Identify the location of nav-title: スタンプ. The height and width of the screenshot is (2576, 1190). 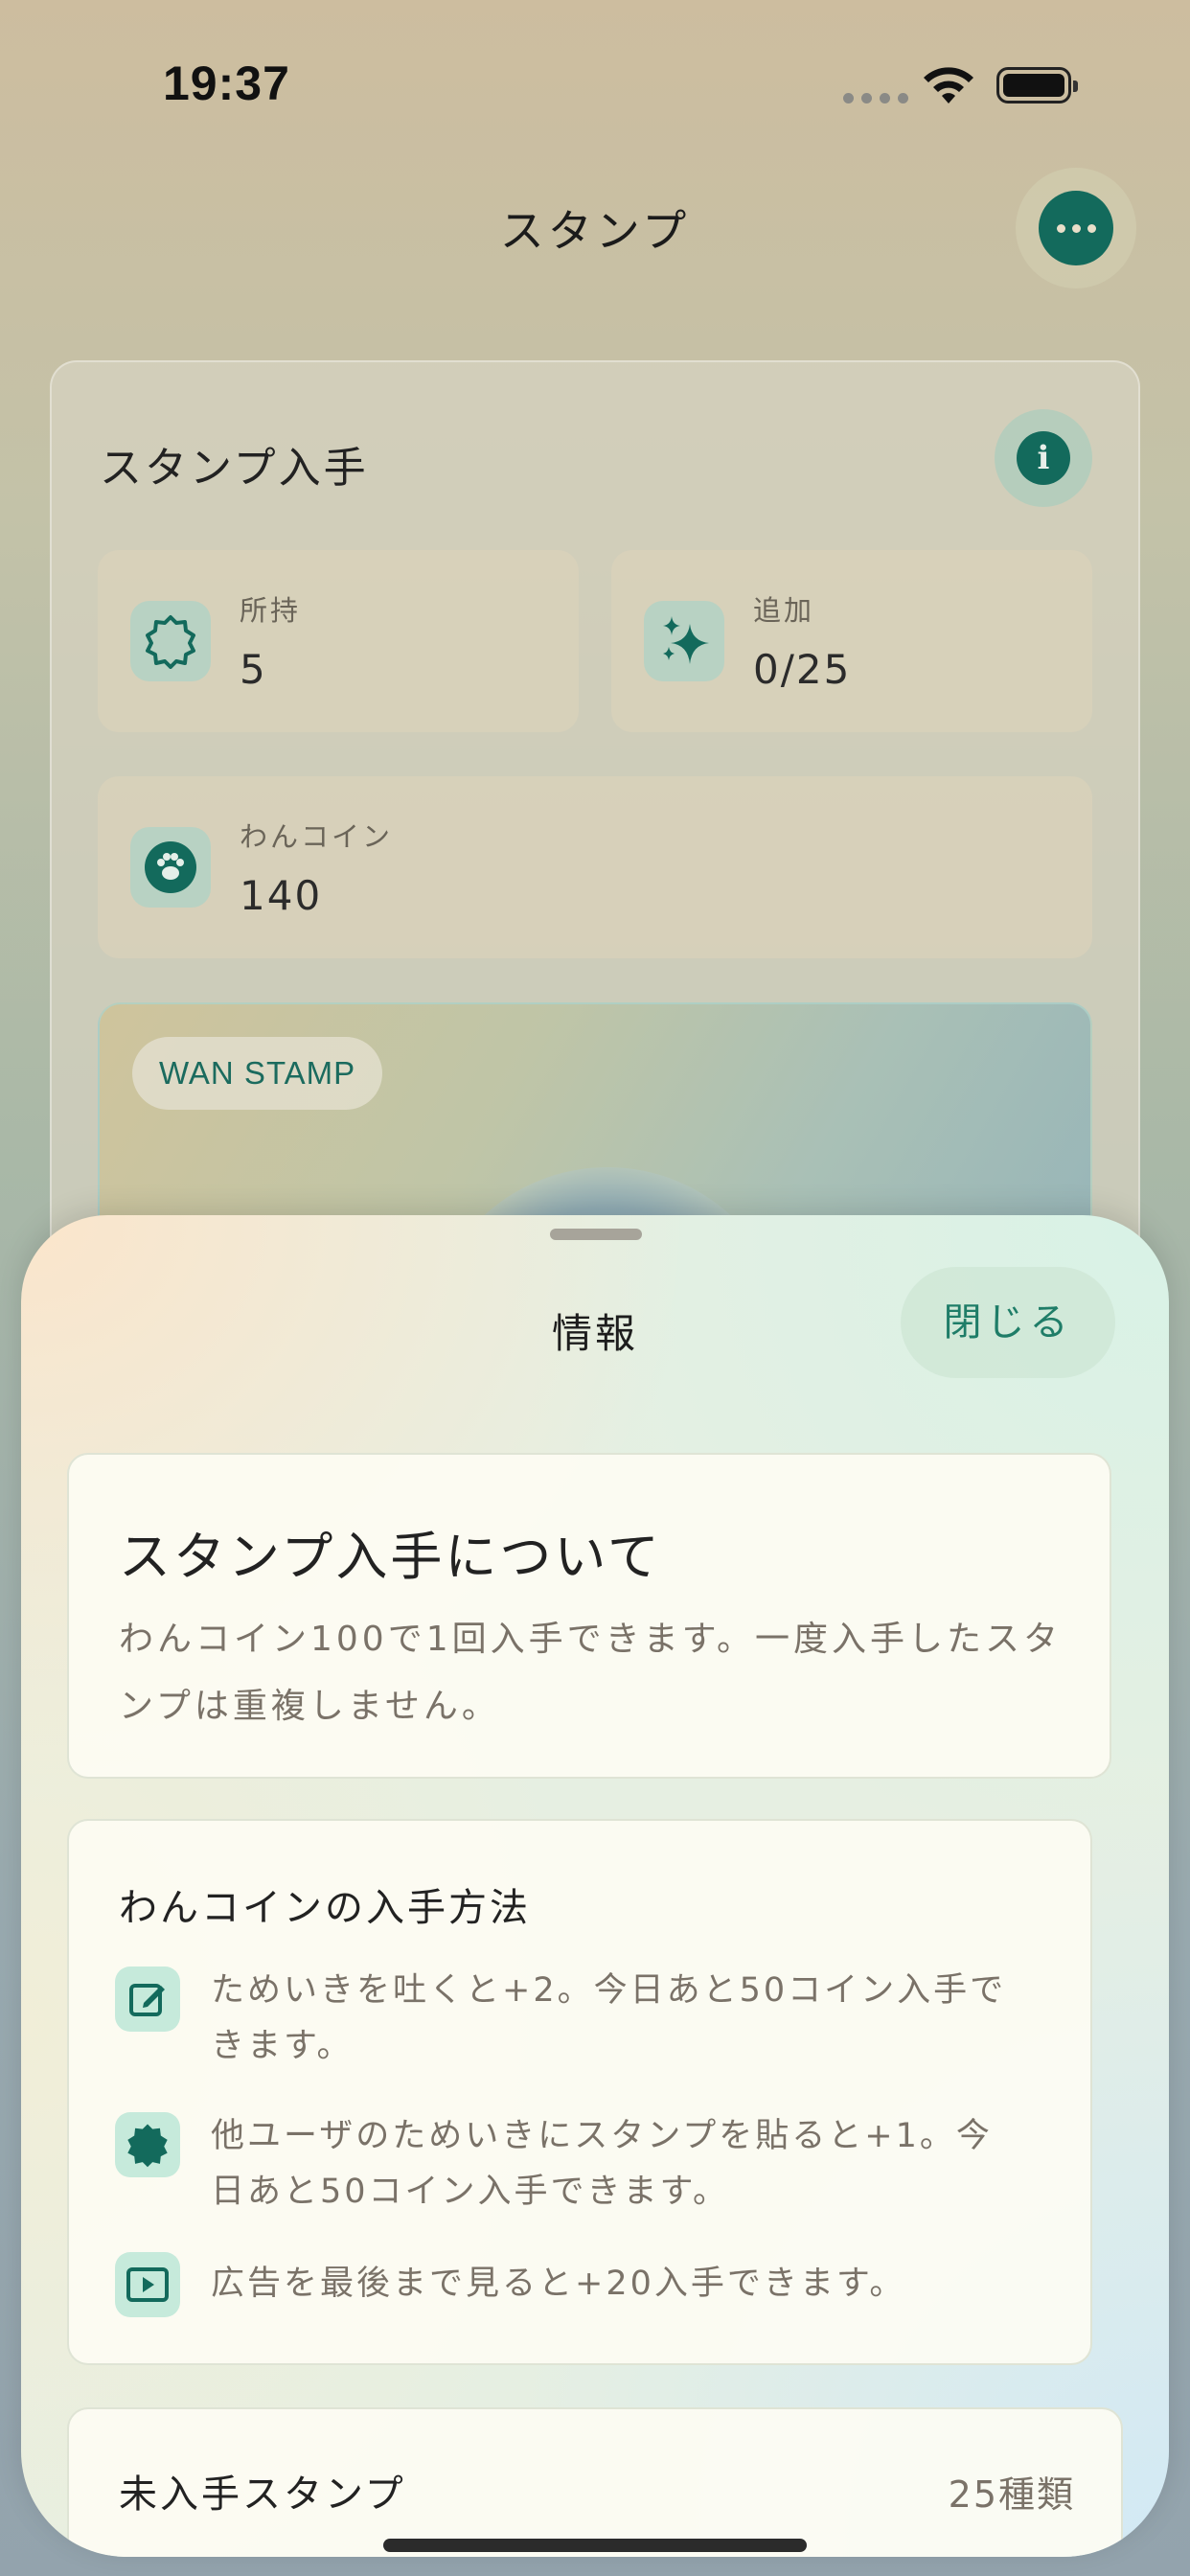
(595, 231).